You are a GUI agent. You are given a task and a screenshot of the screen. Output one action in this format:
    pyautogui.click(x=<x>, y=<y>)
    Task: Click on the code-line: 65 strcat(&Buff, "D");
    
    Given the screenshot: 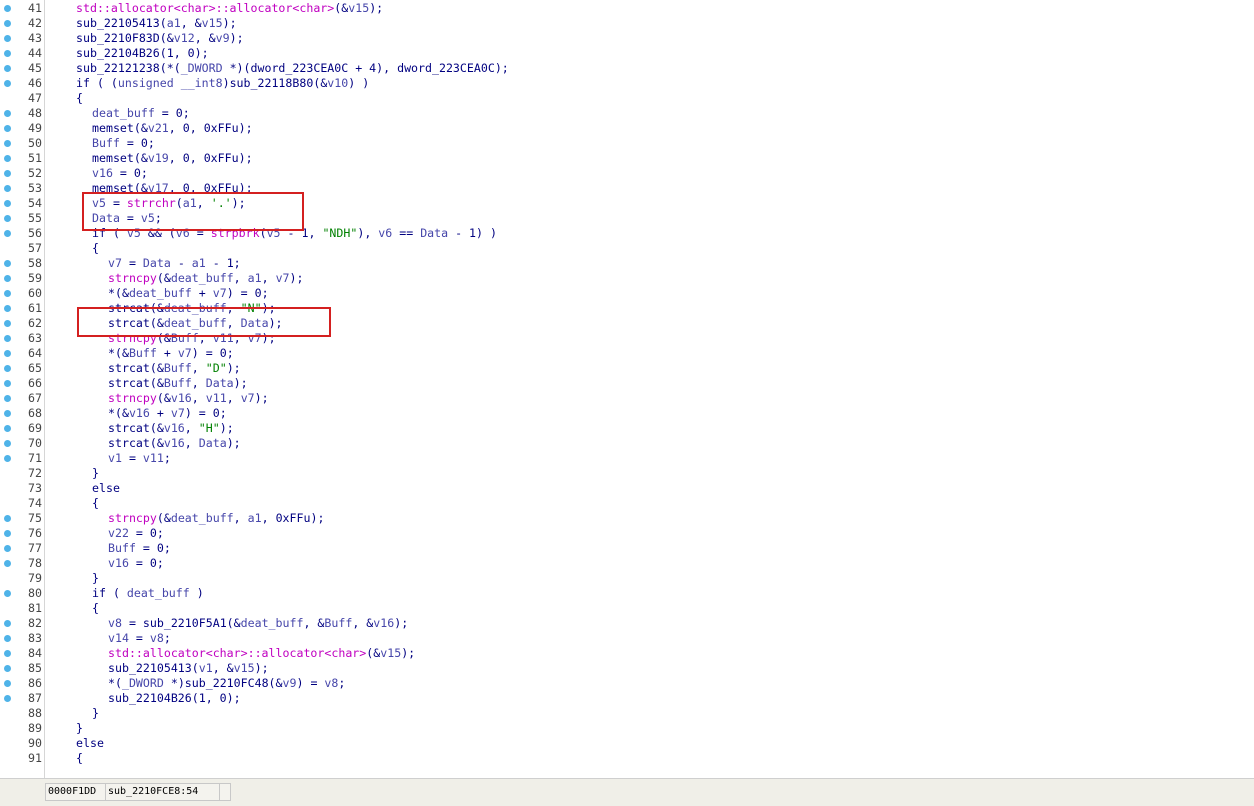 What is the action you would take?
    pyautogui.click(x=627, y=368)
    